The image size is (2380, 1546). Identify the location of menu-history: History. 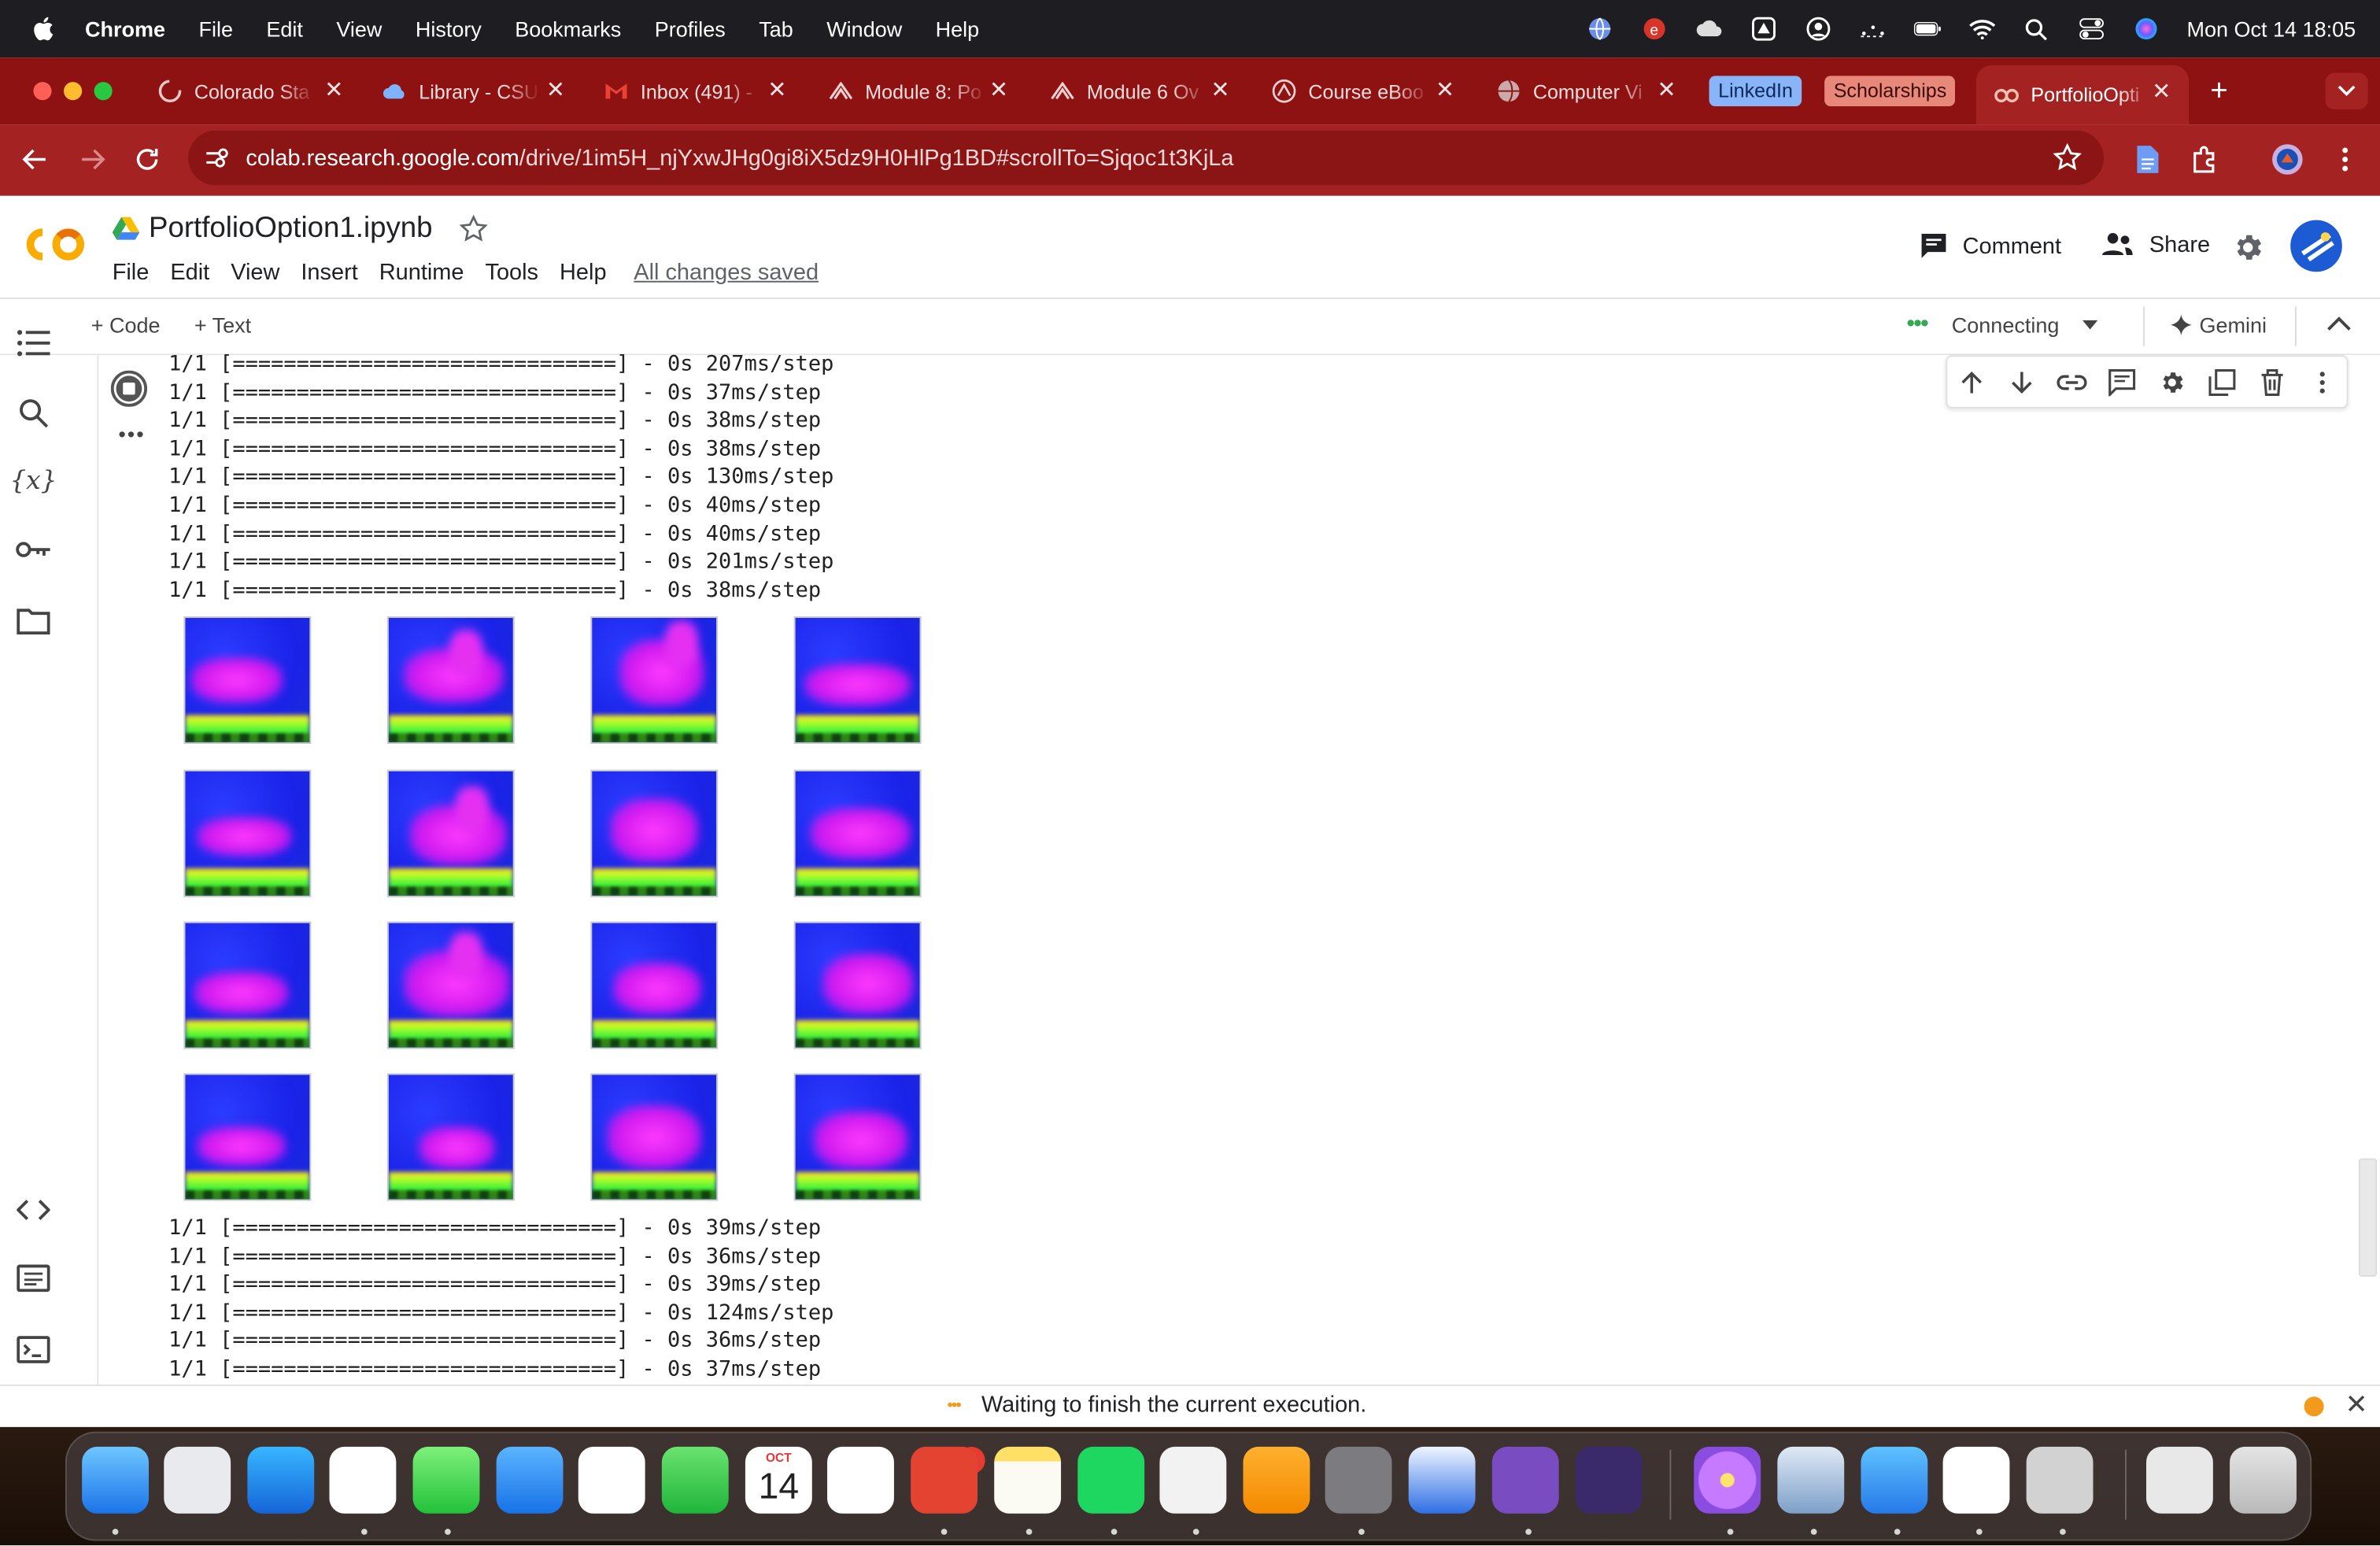
(449, 29).